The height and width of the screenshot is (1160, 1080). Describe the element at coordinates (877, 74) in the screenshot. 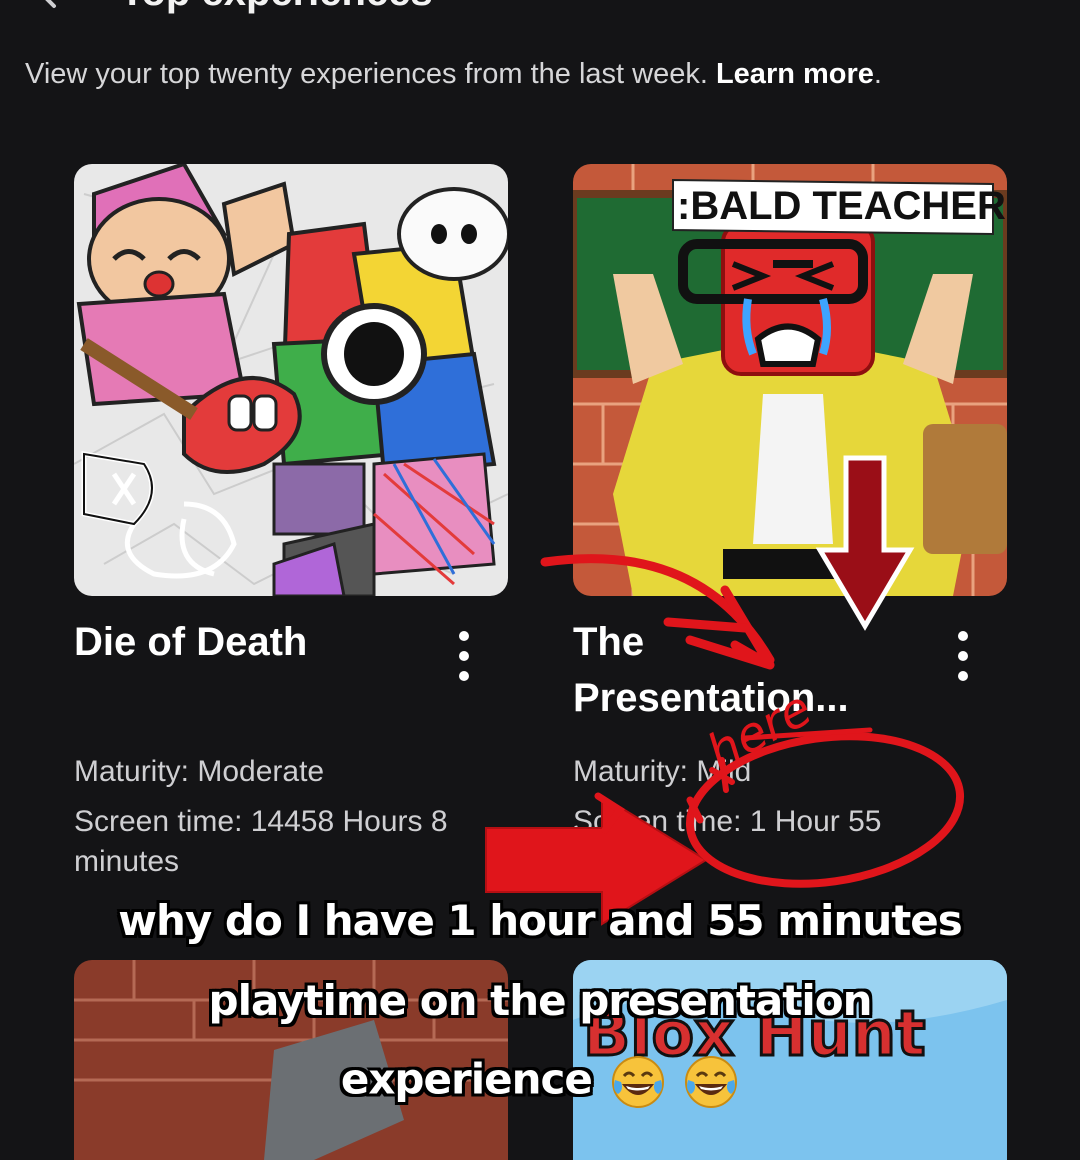

I see `description-period: .` at that location.